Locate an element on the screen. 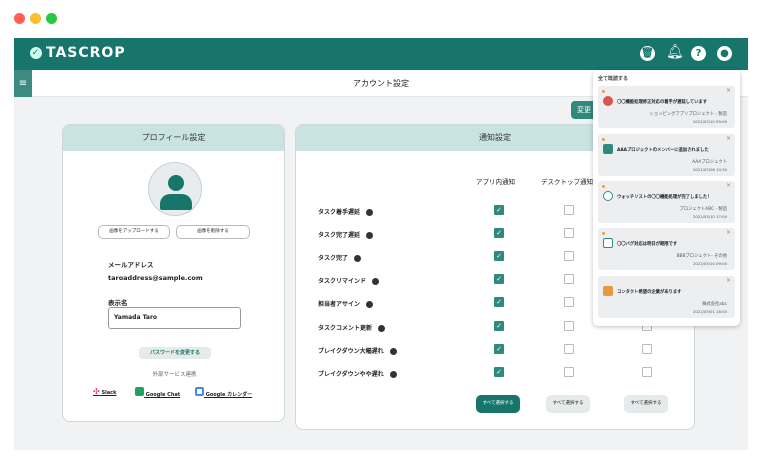  notification-project: AAAプロジェクト is located at coordinates (709, 162).